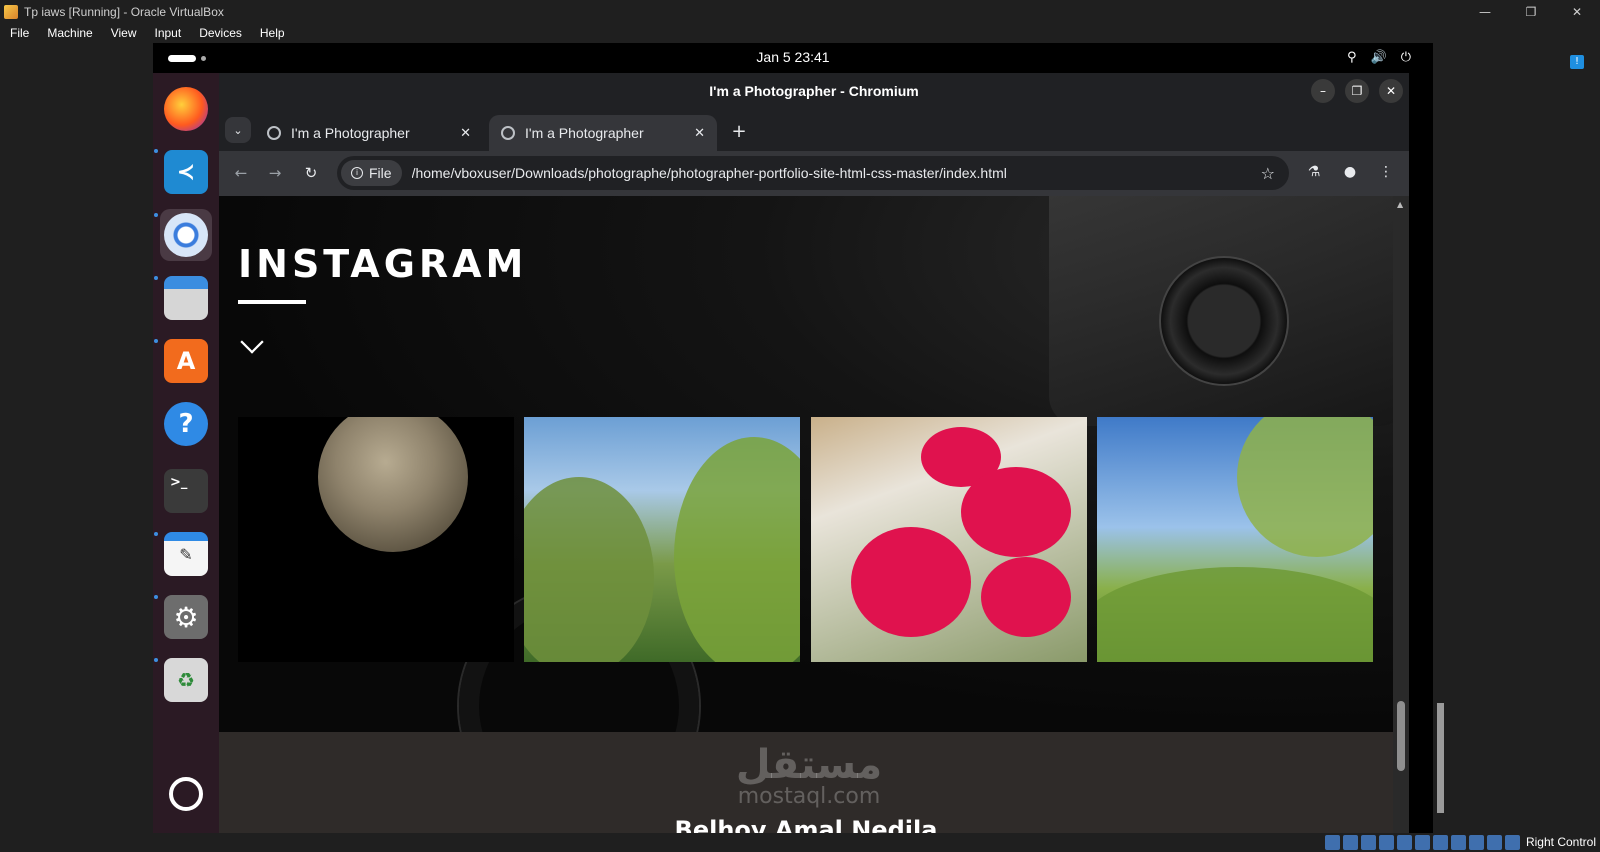  What do you see at coordinates (167, 33) in the screenshot?
I see `menu-input: Input` at bounding box center [167, 33].